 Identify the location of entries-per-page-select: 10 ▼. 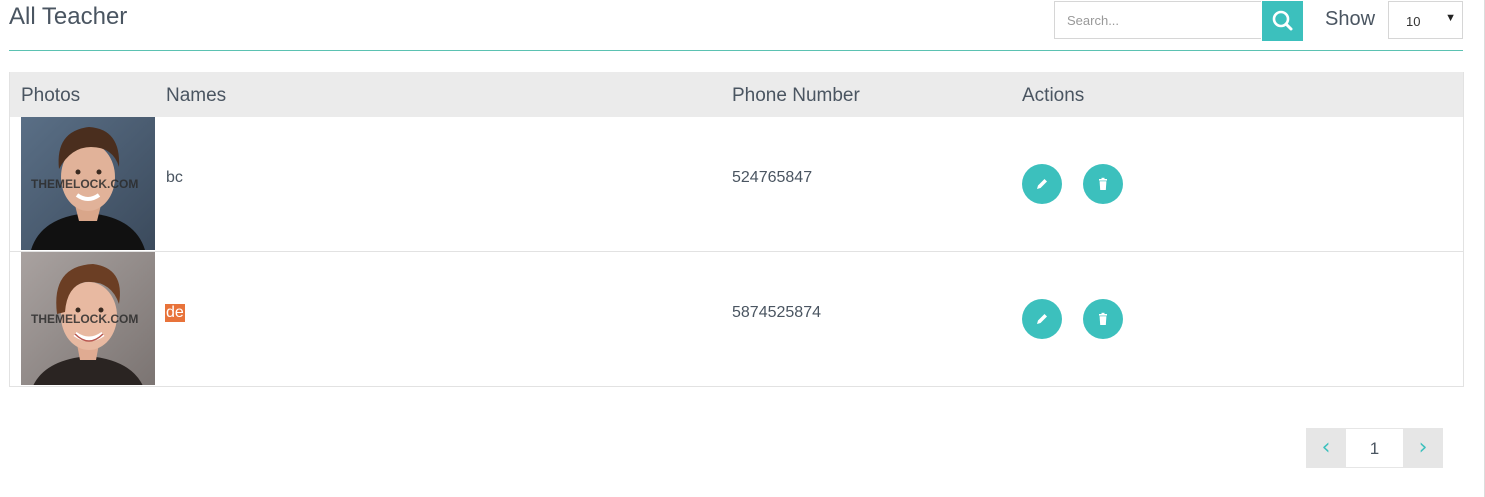
(1425, 20).